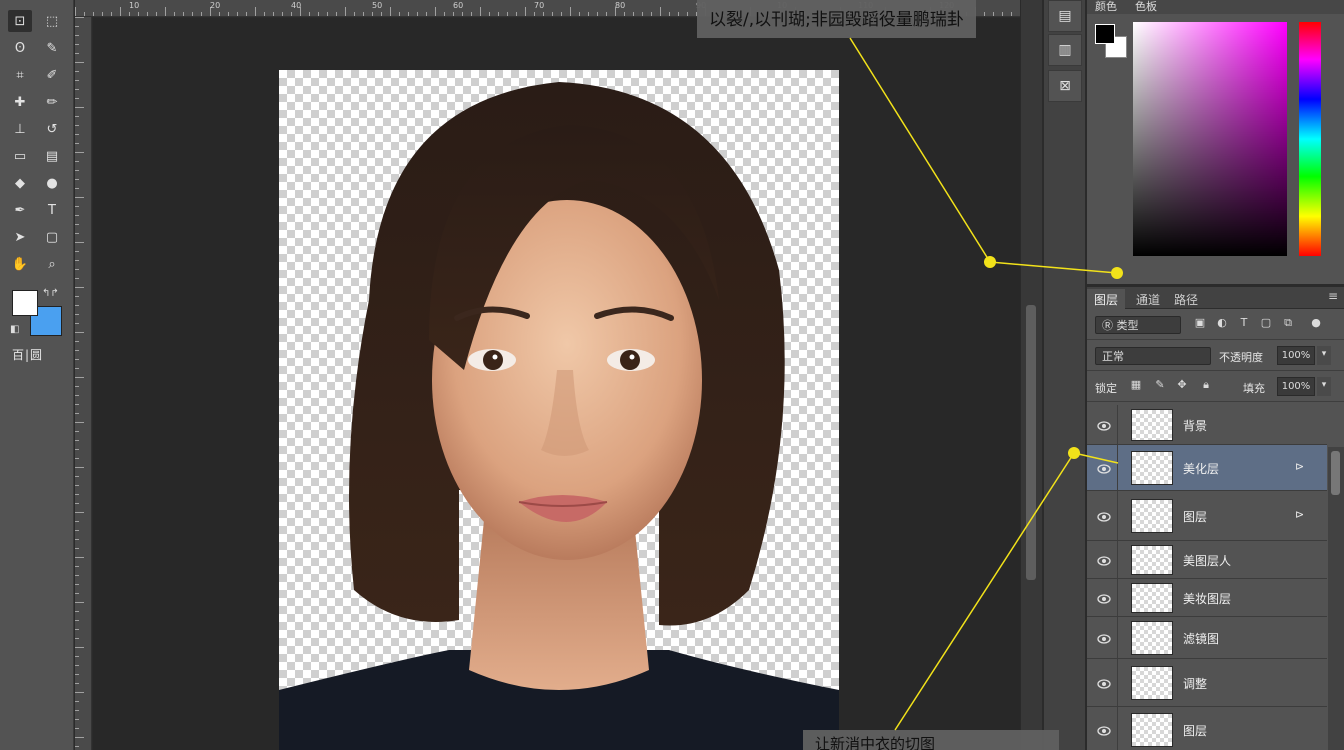 Image resolution: width=1344 pixels, height=750 pixels. I want to click on layer-name: 调整, so click(1195, 684).